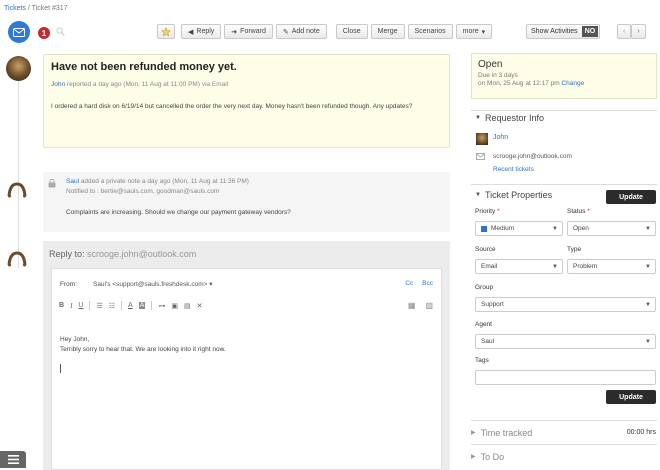 This screenshot has width=660, height=470. I want to click on forward-icon: ➜, so click(234, 32).